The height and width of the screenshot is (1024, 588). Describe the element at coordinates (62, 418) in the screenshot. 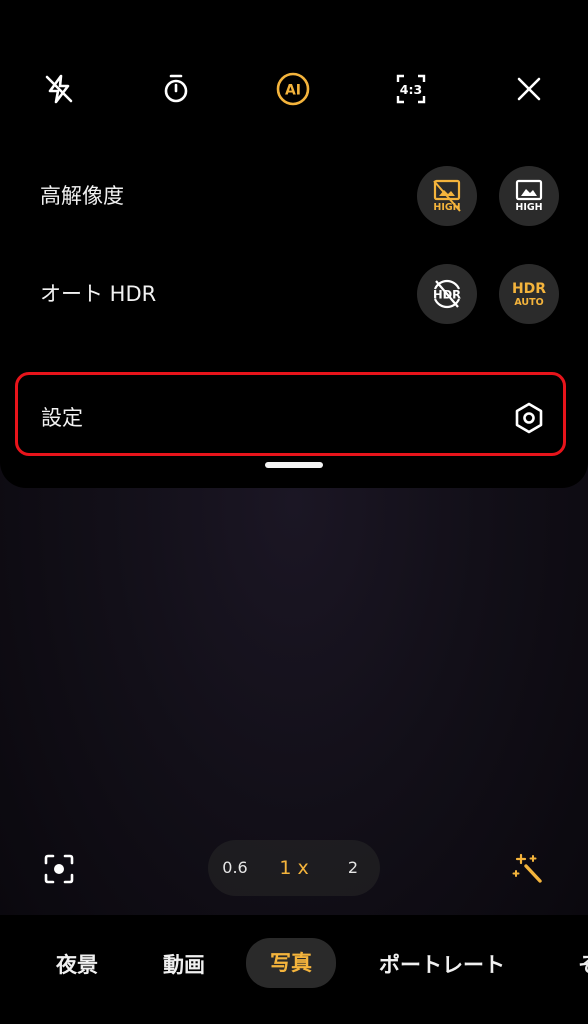

I see `settings-label: 設定` at that location.